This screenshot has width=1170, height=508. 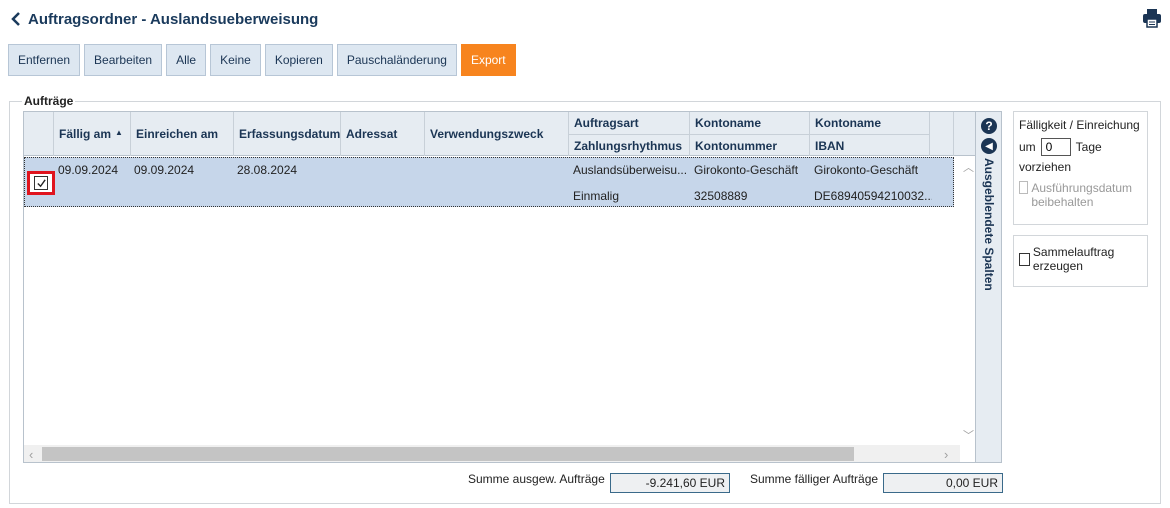 What do you see at coordinates (968, 167) in the screenshot?
I see `scroll-up-icon: ︿` at bounding box center [968, 167].